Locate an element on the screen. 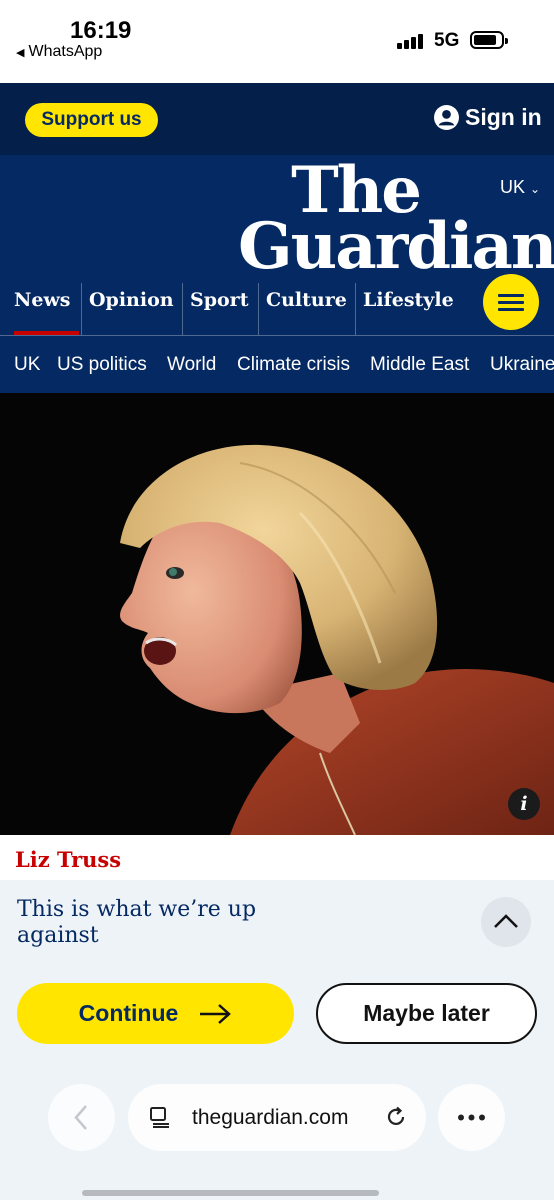 Image resolution: width=554 pixels, height=1200 pixels. more-icon is located at coordinates (471, 1117).